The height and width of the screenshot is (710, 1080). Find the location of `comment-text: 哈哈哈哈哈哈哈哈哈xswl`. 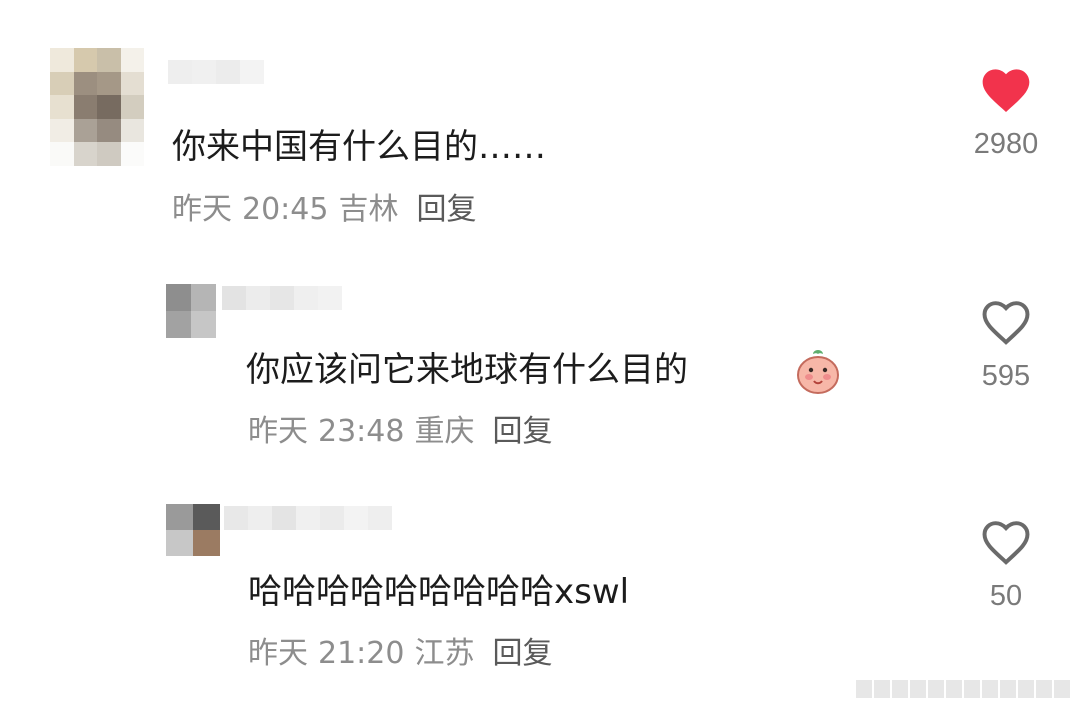

comment-text: 哈哈哈哈哈哈哈哈哈xswl is located at coordinates (439, 592).